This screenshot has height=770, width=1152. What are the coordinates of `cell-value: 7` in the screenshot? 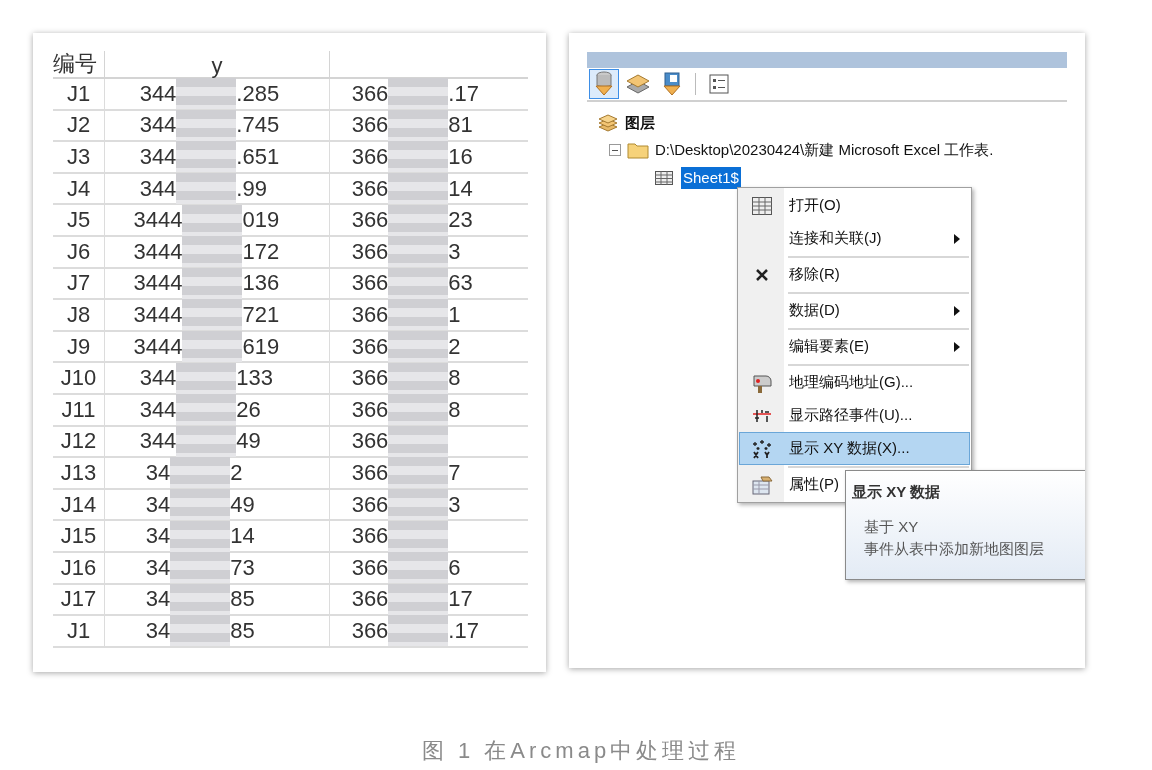 It's located at (455, 472).